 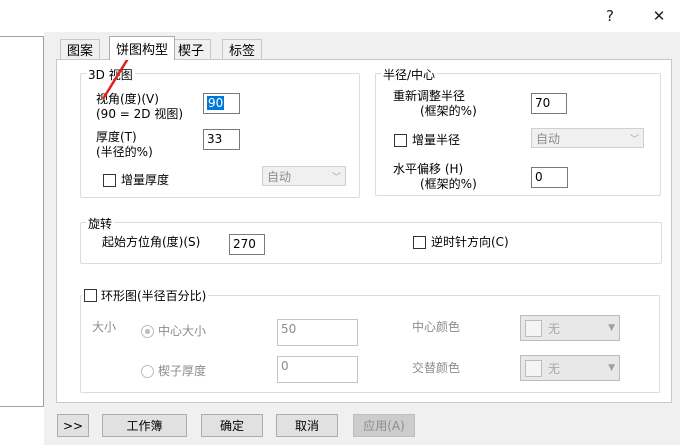 I want to click on ring-checkbox, so click(x=90, y=295).